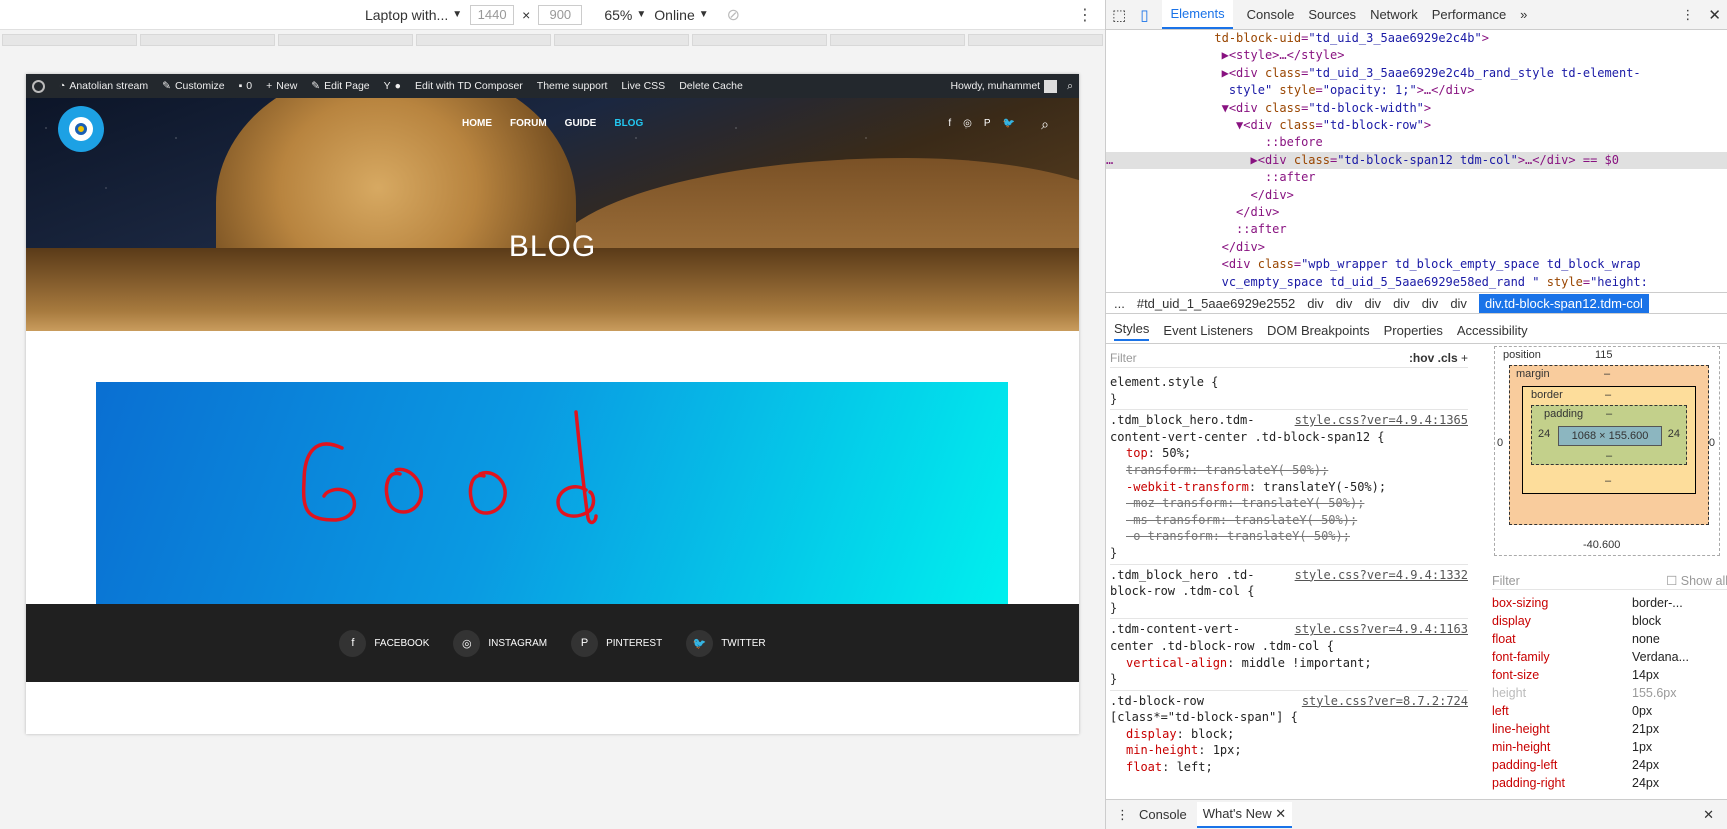 This screenshot has width=1727, height=829. I want to click on admin-yoast-link: Y ●, so click(392, 86).